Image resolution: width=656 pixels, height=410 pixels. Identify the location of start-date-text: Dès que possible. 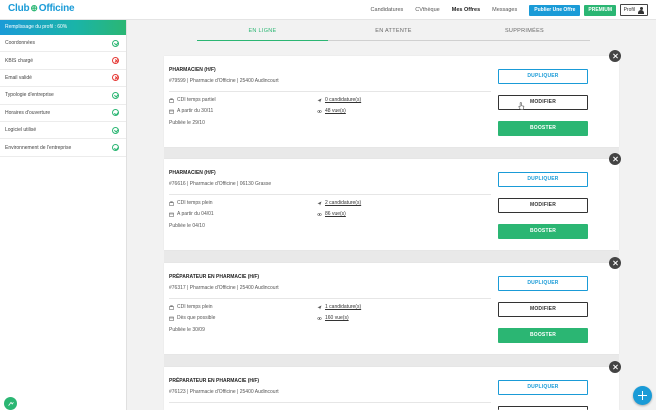
(196, 318).